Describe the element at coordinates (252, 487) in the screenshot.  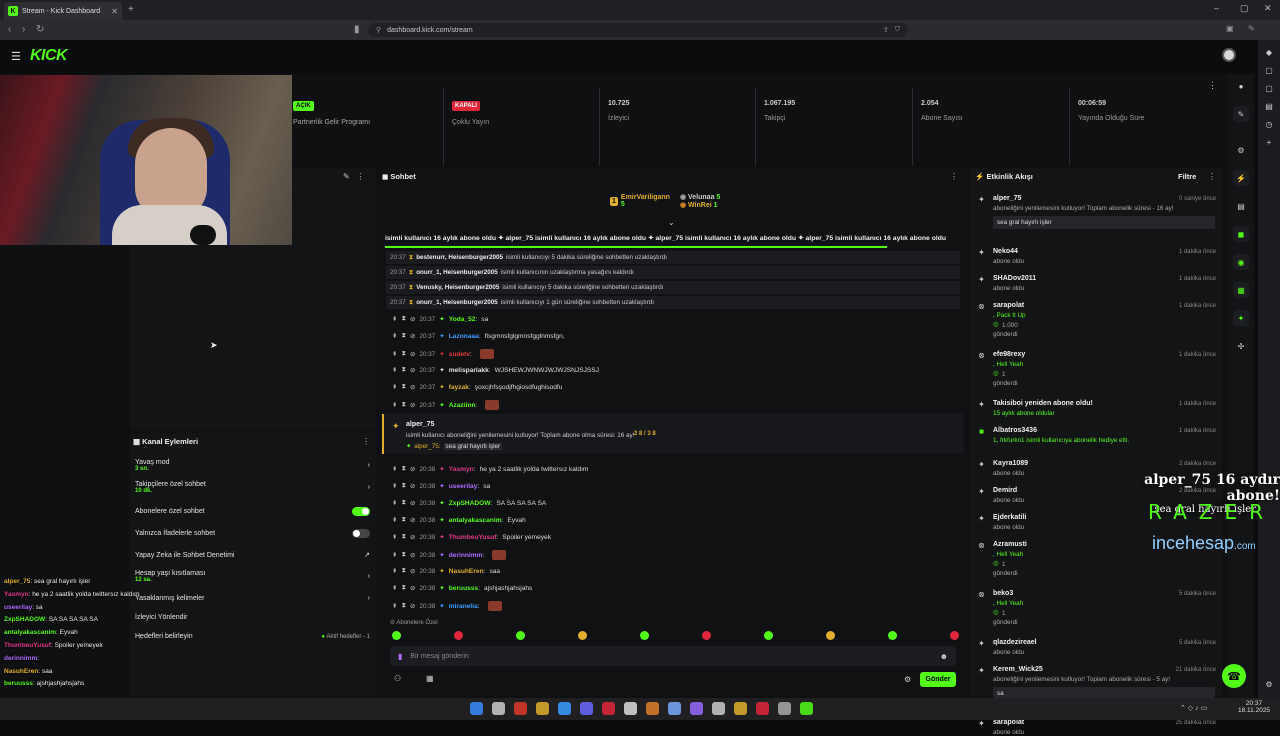
I see `followers-only-item: Takipçilere özel sohbet 10 dk. ›` at that location.